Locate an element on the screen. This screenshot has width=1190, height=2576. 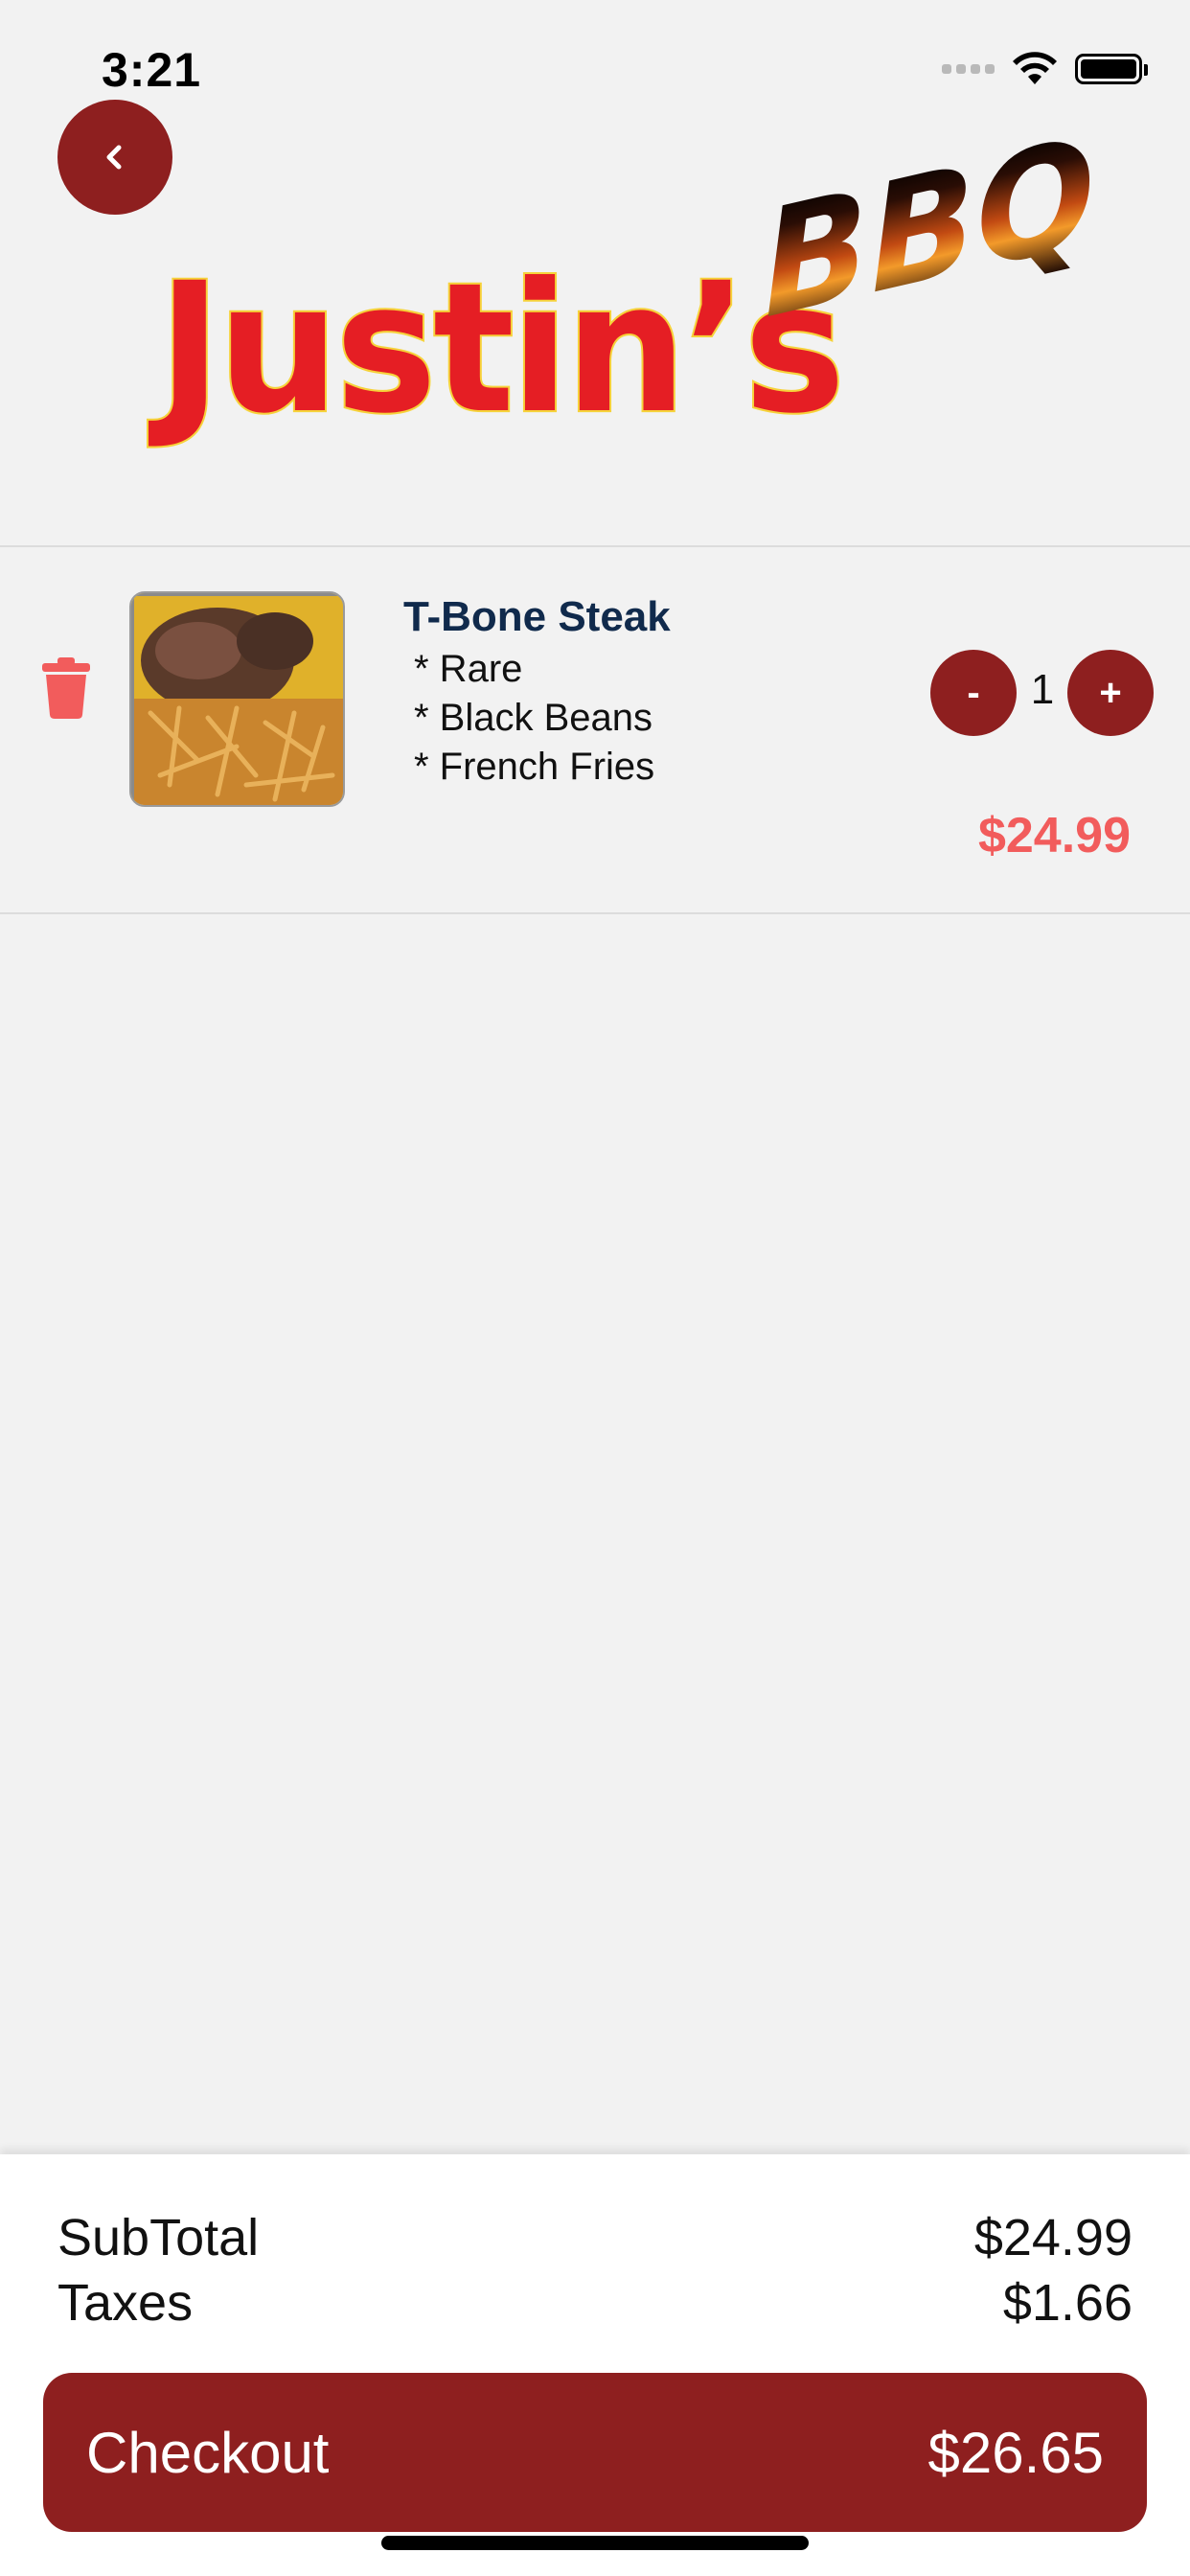
item-option: * French Fries is located at coordinates (534, 767).